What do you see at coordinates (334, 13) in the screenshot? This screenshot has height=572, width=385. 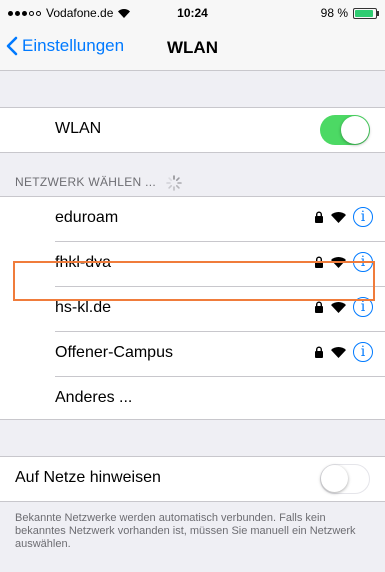 I see `battery-percent: 98 %` at bounding box center [334, 13].